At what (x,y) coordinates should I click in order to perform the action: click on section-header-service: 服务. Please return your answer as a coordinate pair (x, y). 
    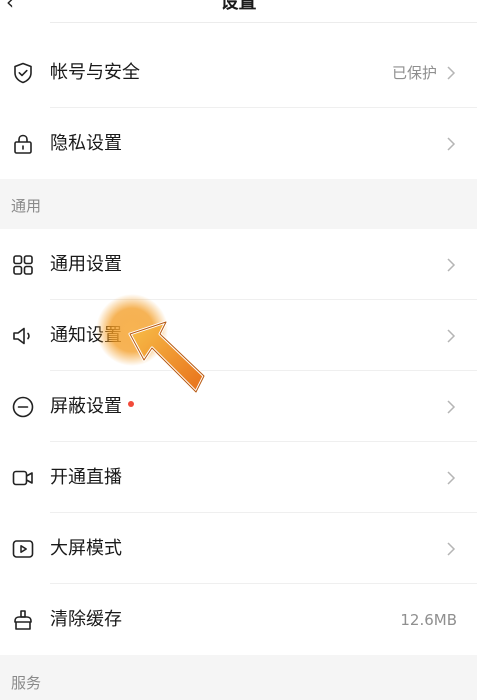
    Looking at the image, I should click on (238, 677).